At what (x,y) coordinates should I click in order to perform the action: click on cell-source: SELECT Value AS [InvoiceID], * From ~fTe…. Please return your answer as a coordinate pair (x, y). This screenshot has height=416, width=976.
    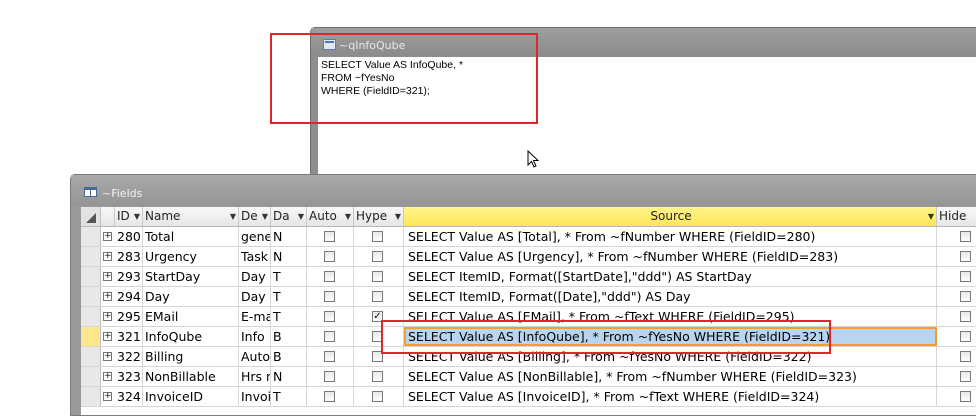
    Looking at the image, I should click on (670, 396).